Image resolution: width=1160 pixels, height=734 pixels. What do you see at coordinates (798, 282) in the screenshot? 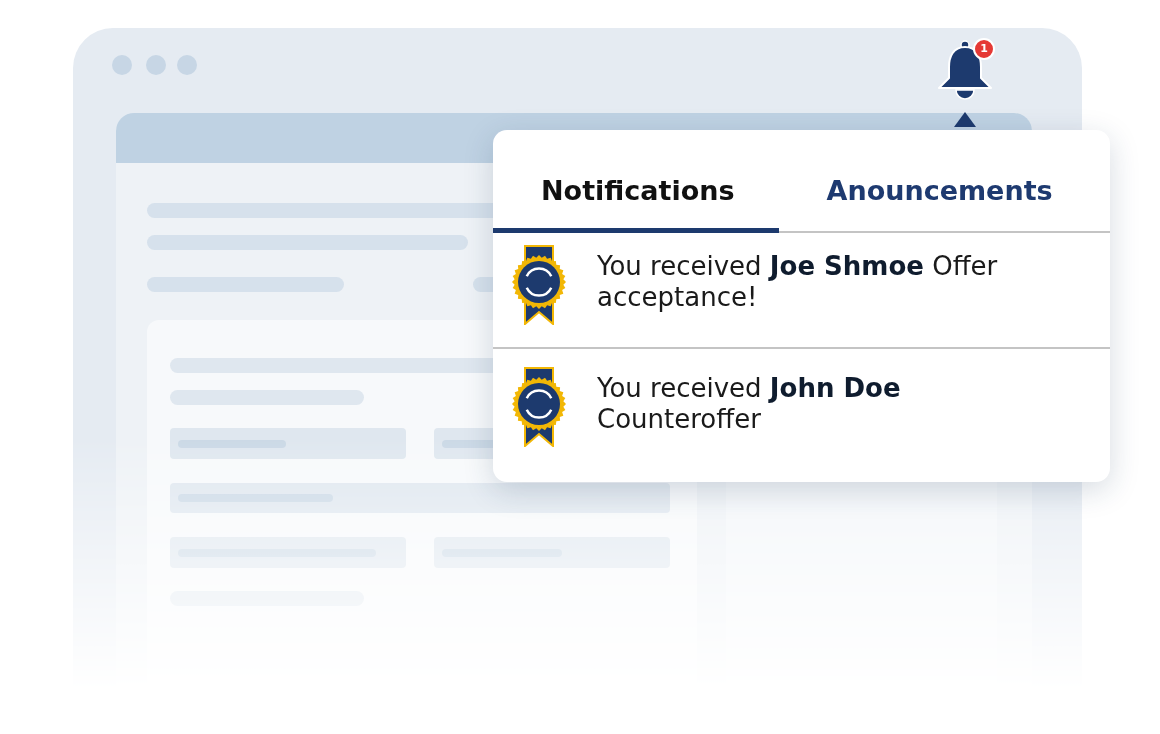
I see `notification-text: You received Joe Shmoe Offer acceptance!` at bounding box center [798, 282].